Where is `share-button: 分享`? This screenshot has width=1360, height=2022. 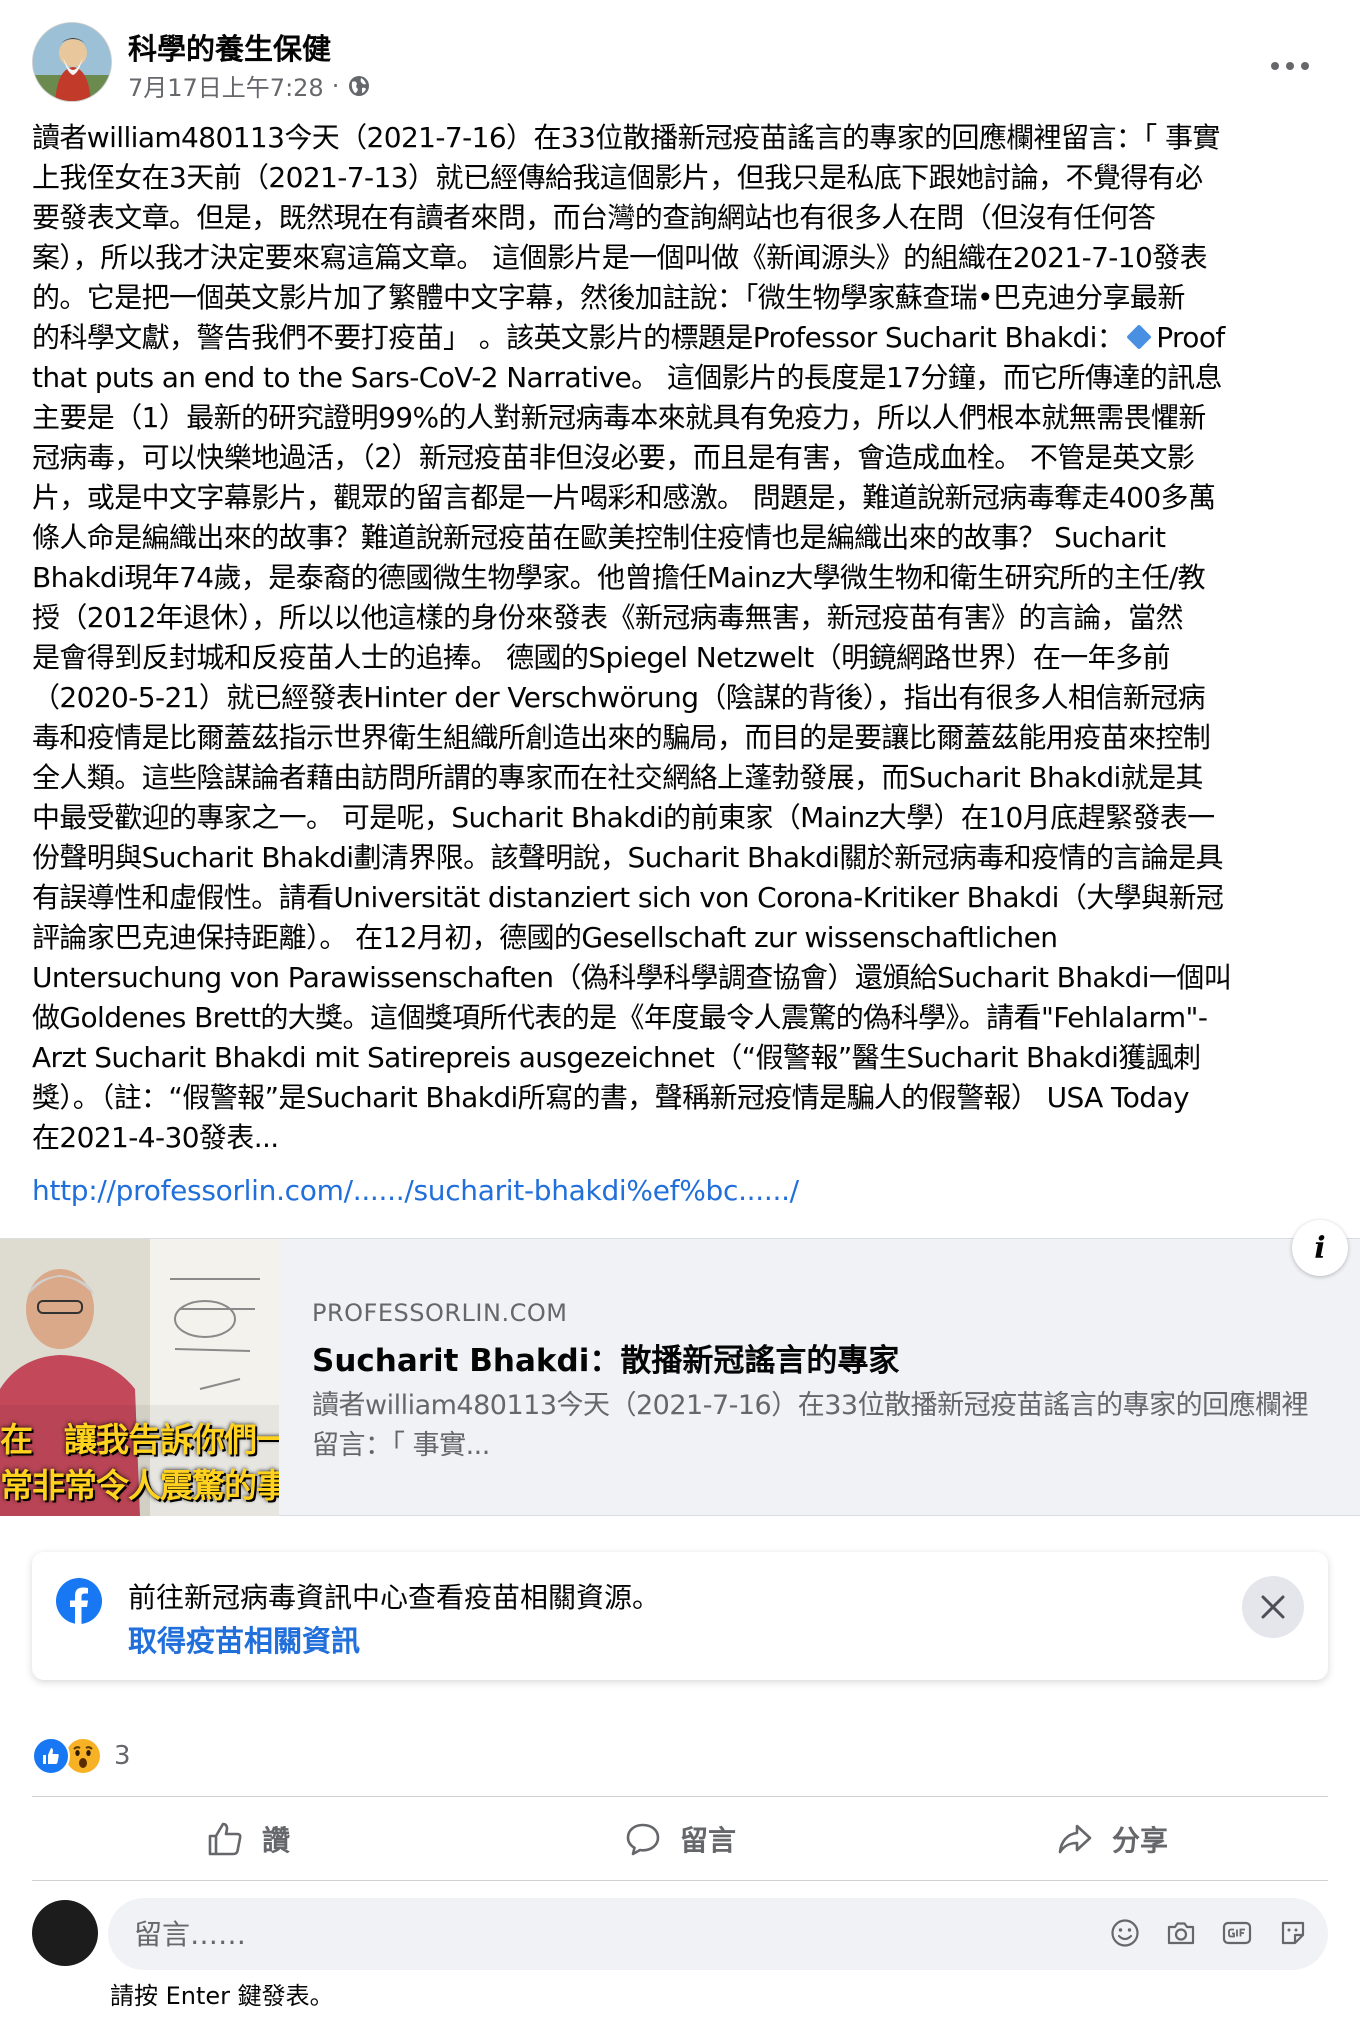
share-button: 分享 is located at coordinates (1112, 1839).